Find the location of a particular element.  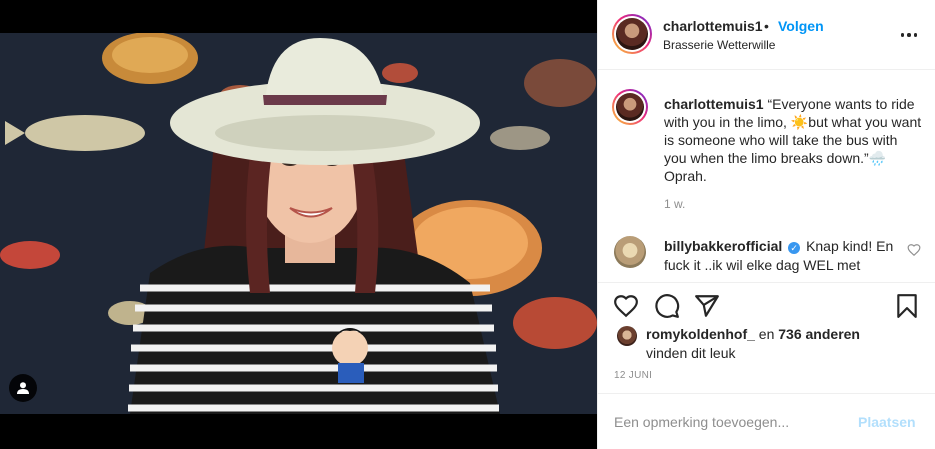

commenter-username: billybakkerofficial is located at coordinates (723, 246).